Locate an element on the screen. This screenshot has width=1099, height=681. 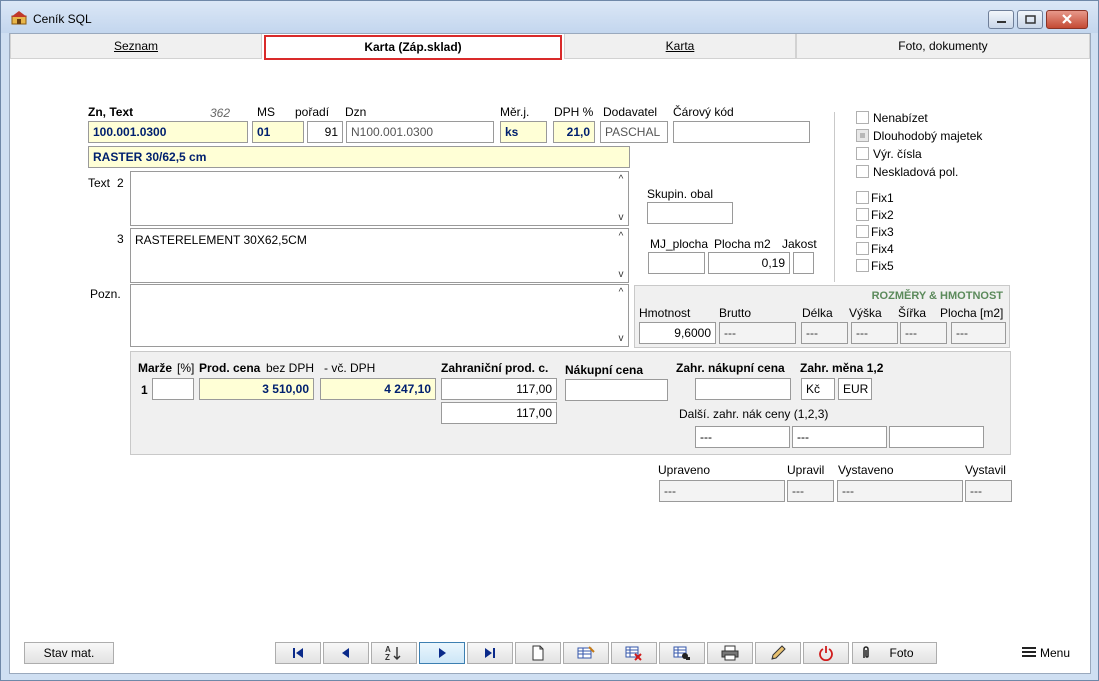
window-title: Ceník SQL is located at coordinates (62, 19).